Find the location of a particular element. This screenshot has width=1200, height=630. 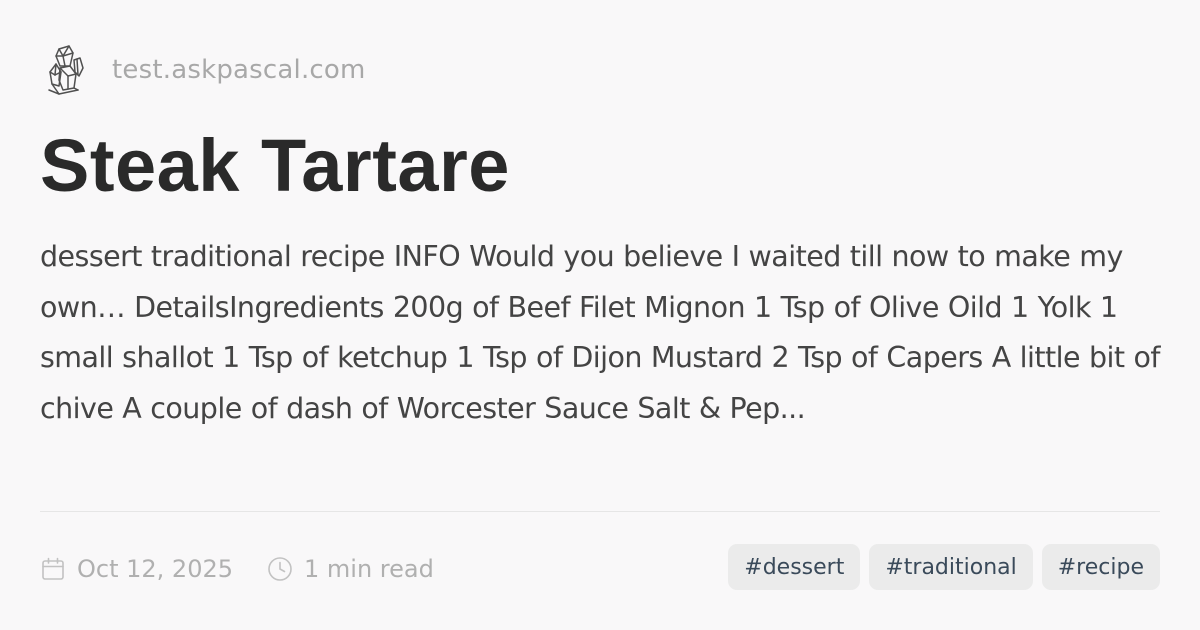

post-date: Oct 12, 2025 is located at coordinates (136, 569).